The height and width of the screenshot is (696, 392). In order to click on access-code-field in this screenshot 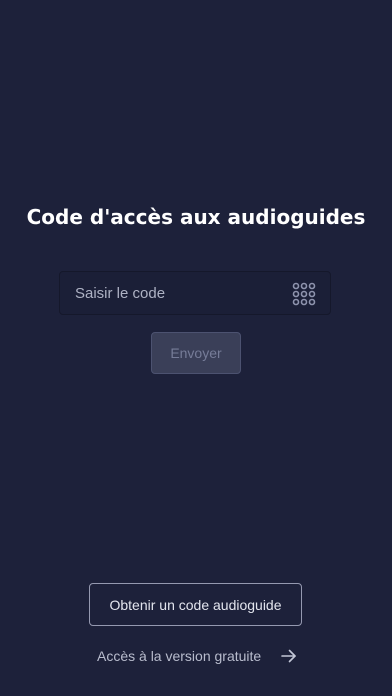, I will do `click(195, 293)`.